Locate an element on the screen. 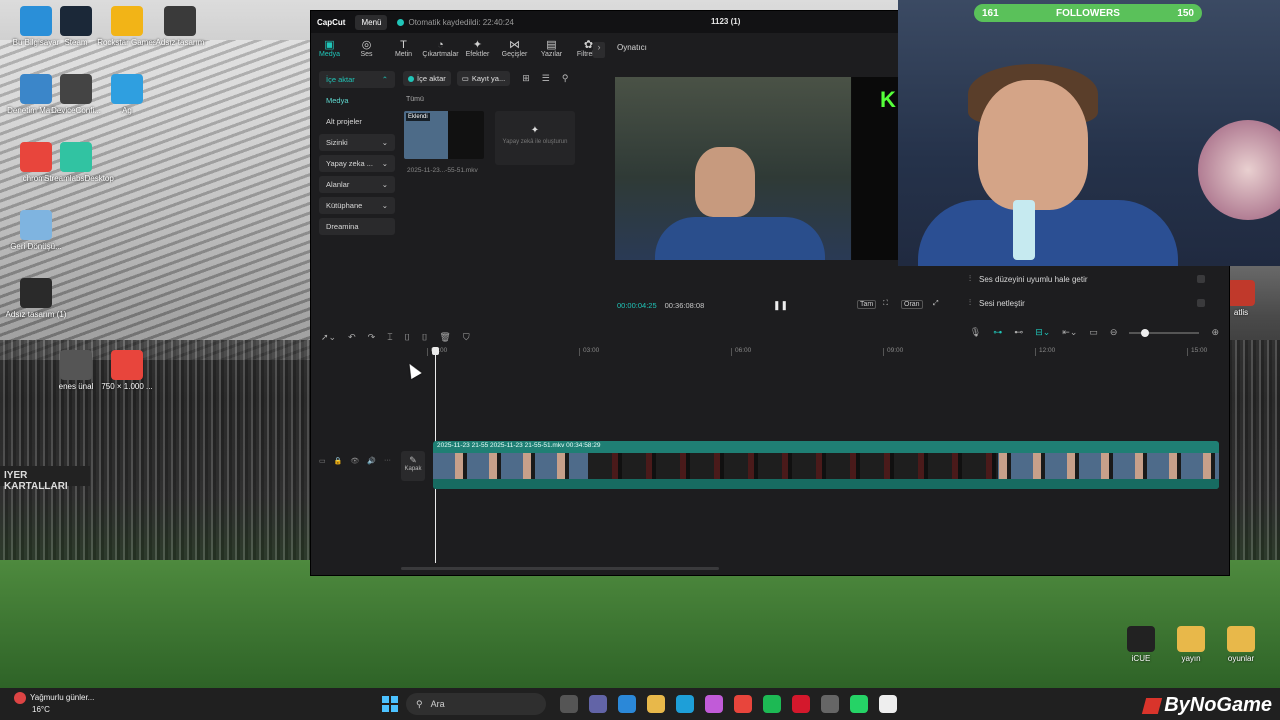  trim-left-icon: ⌷ is located at coordinates (407, 337).